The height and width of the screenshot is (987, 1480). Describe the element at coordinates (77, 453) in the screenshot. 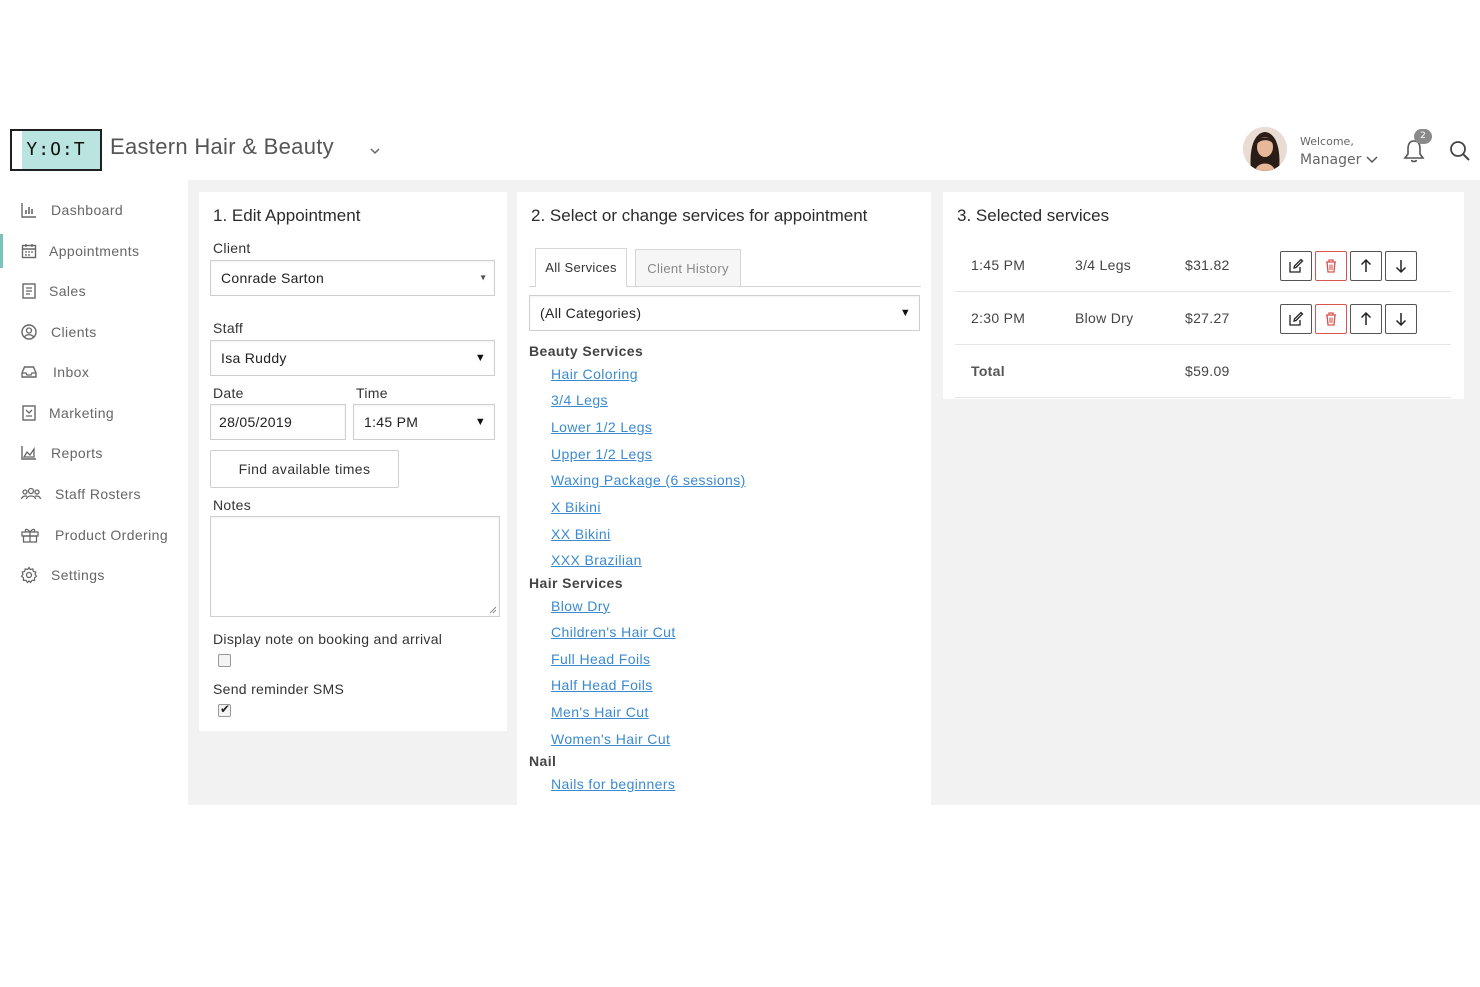

I see `sidebar-item-label: Reports` at that location.